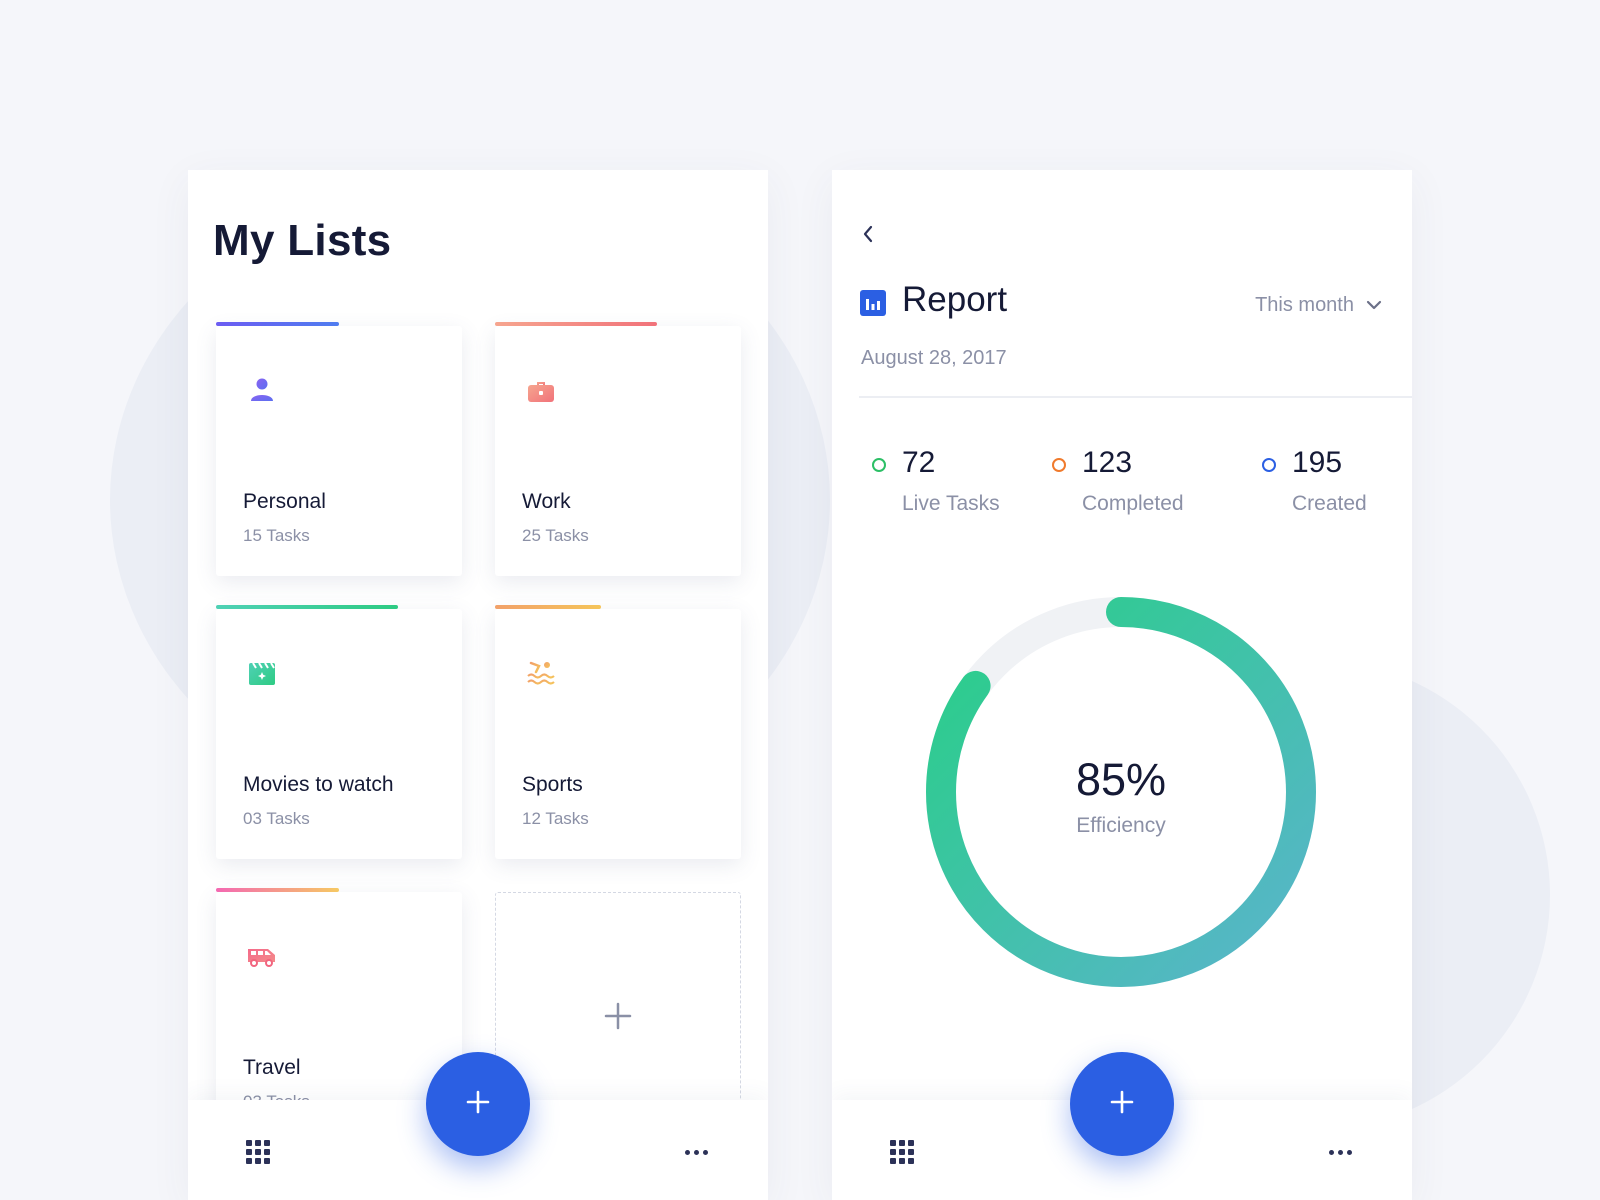 Image resolution: width=1600 pixels, height=1200 pixels. Describe the element at coordinates (276, 535) in the screenshot. I see `list-card-count: 15 Tasks` at that location.